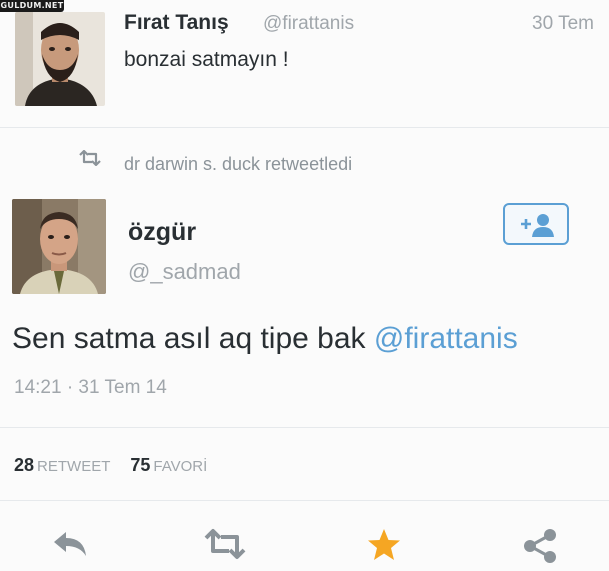  What do you see at coordinates (60, 59) in the screenshot?
I see `firat-avatar` at bounding box center [60, 59].